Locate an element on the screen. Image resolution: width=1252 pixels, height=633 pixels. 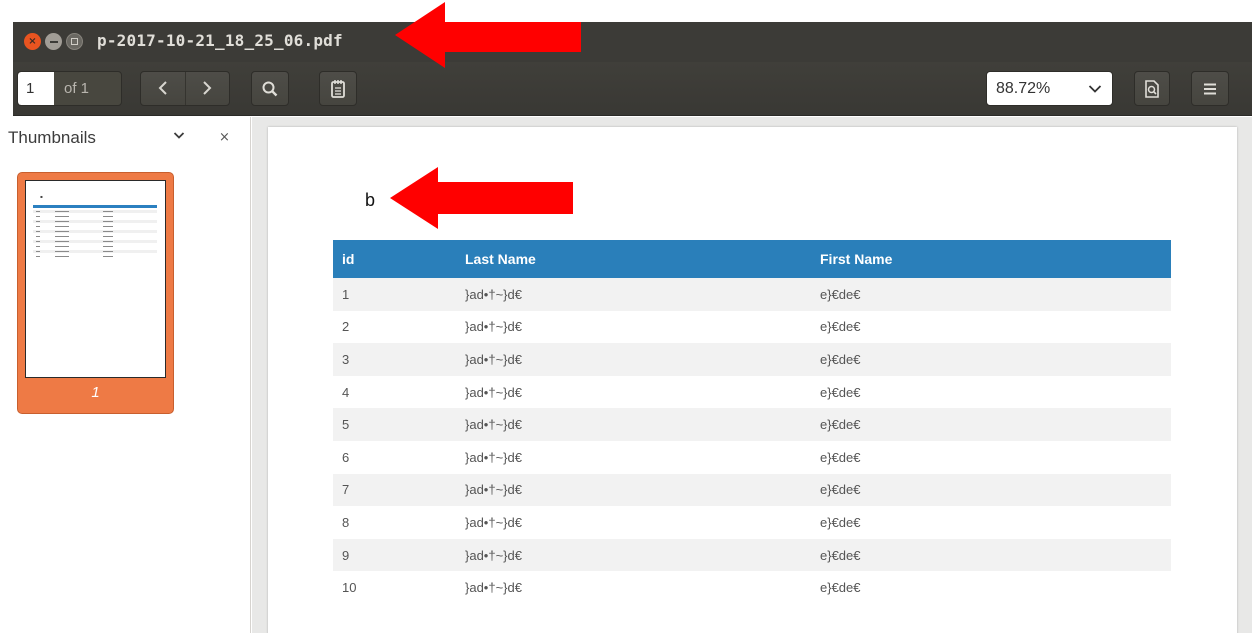
window-title: p-2017-10-21_18_25_06.pdf is located at coordinates (220, 40).